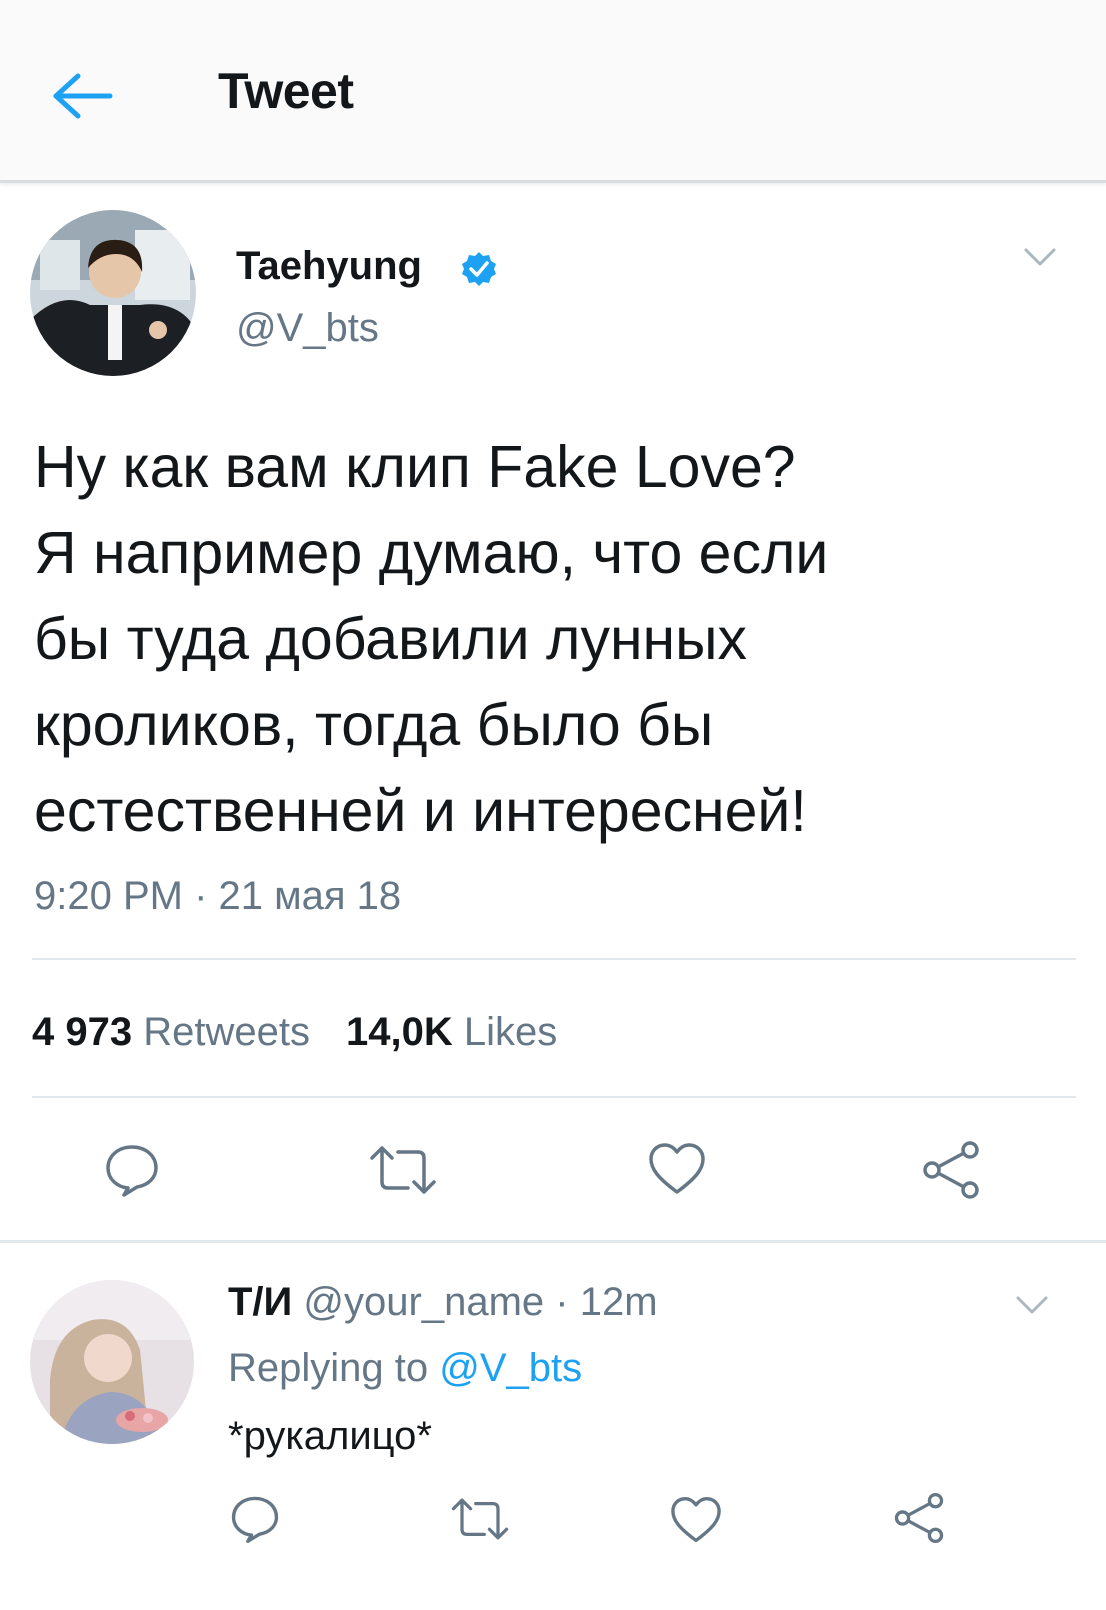  I want to click on tweet-stats: 4 973 Retweets 14,0K Likes, so click(294, 1032).